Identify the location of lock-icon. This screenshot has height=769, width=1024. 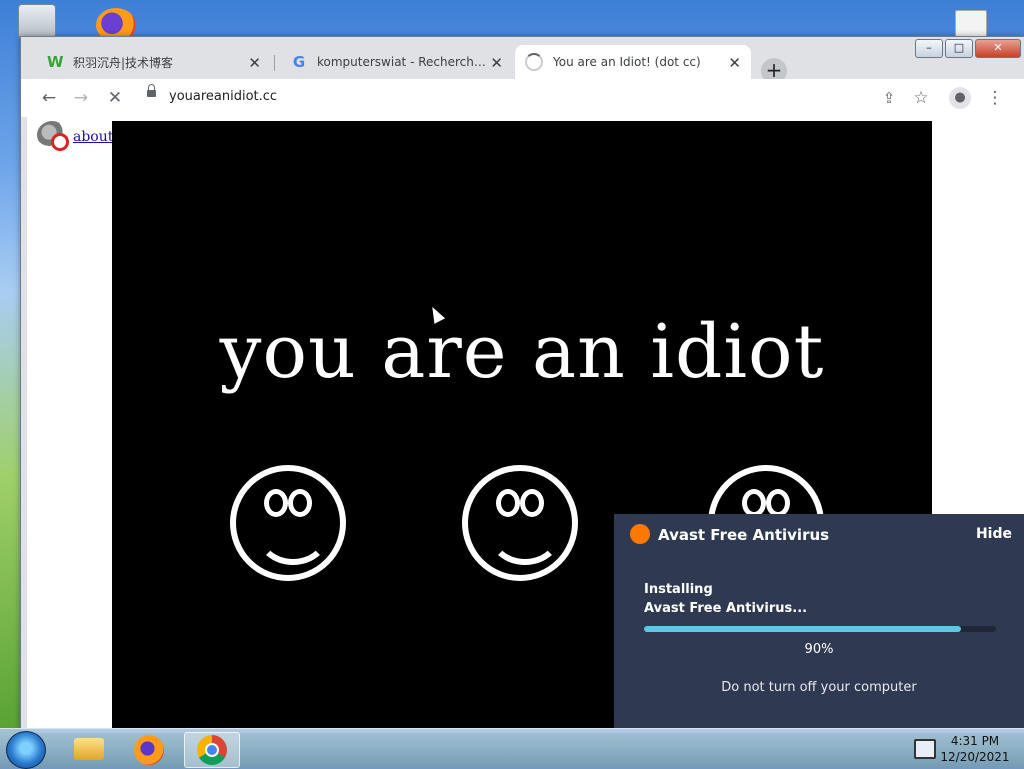
(151, 90).